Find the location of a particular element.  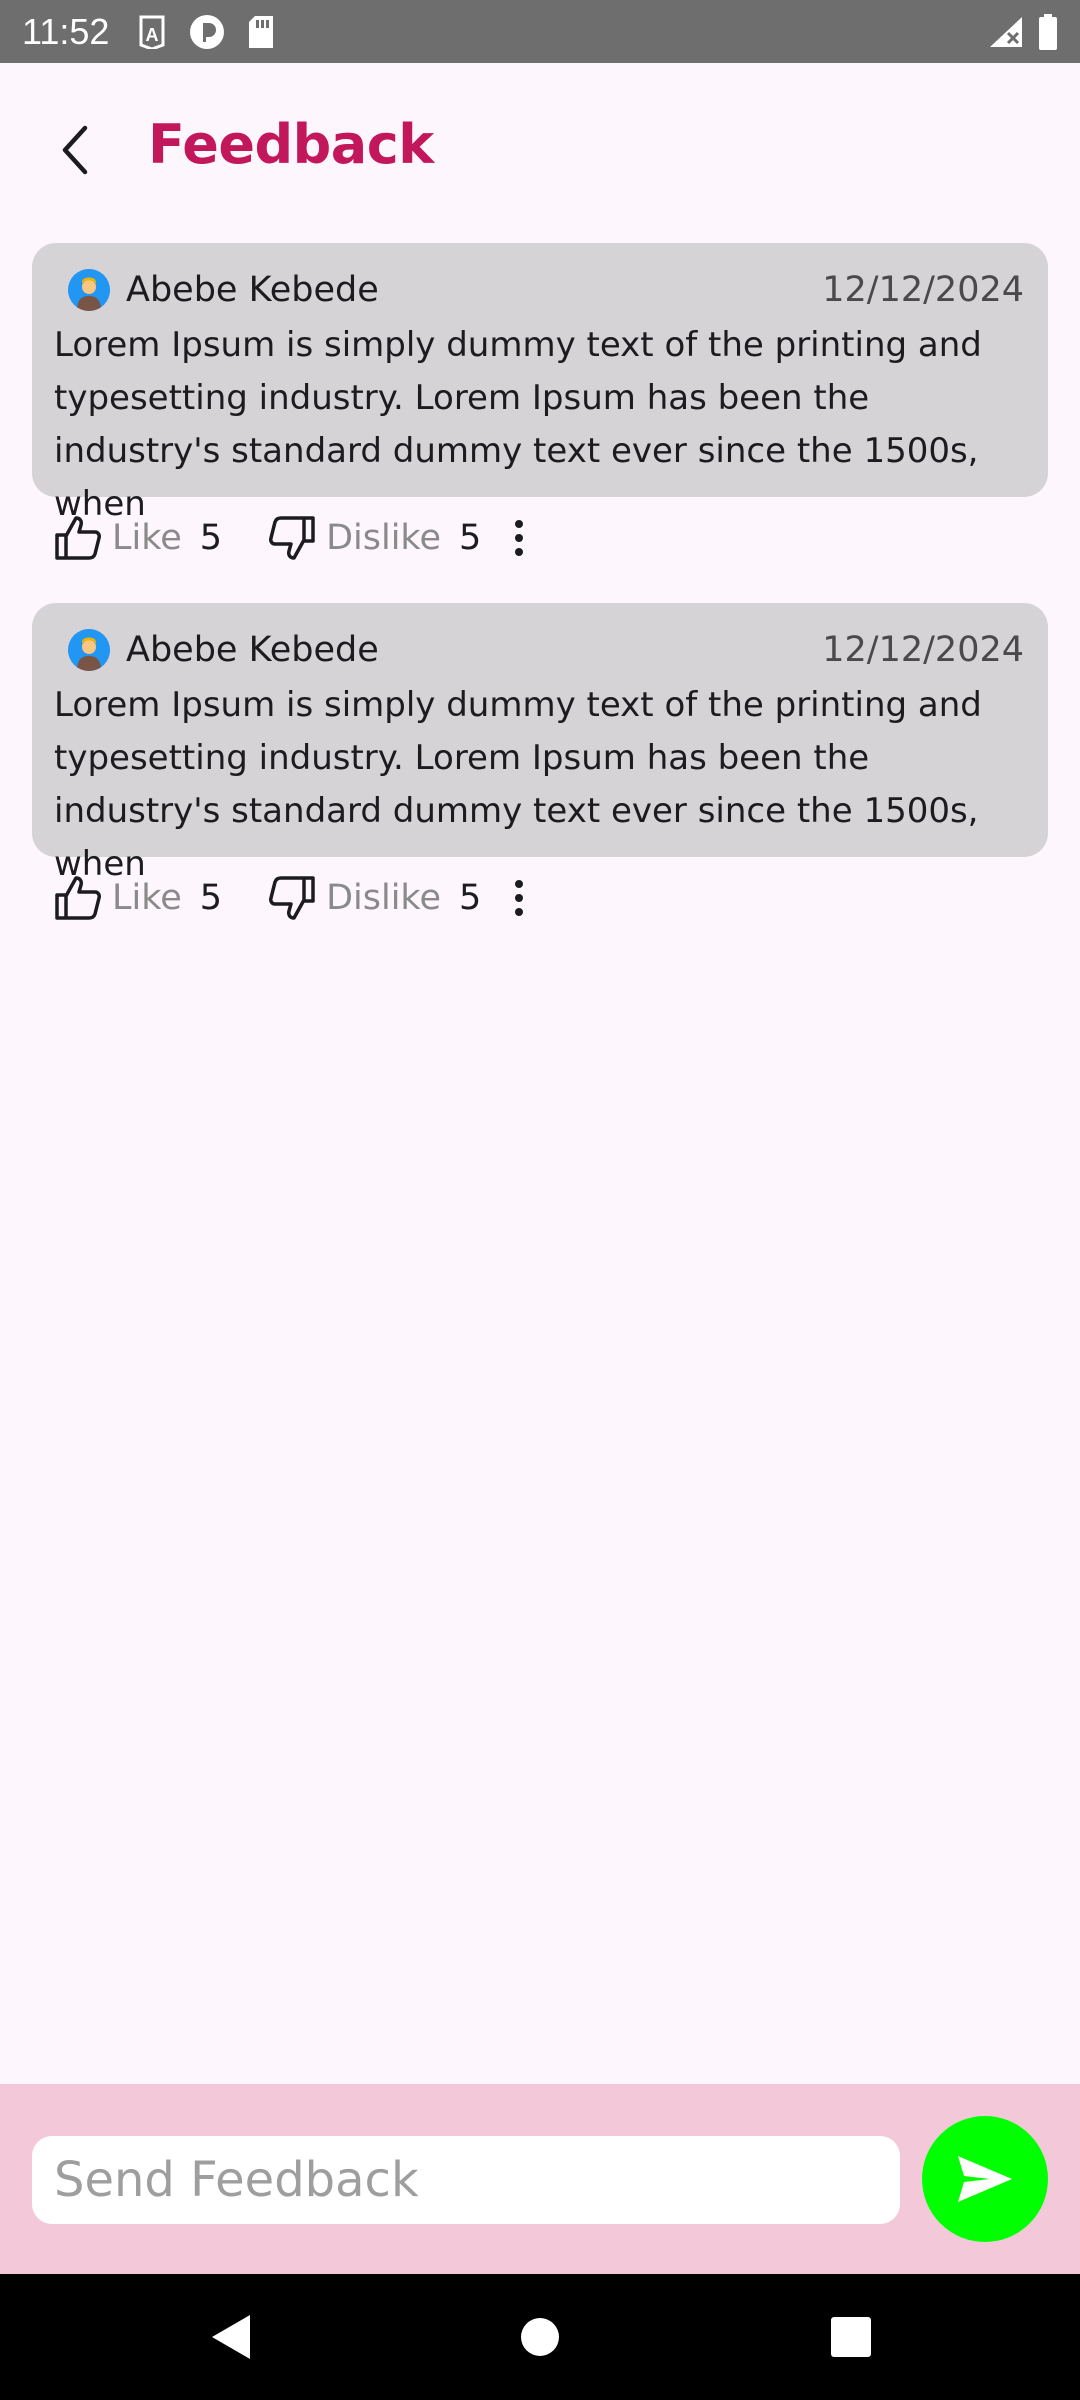

page-title: Feedback is located at coordinates (291, 144).